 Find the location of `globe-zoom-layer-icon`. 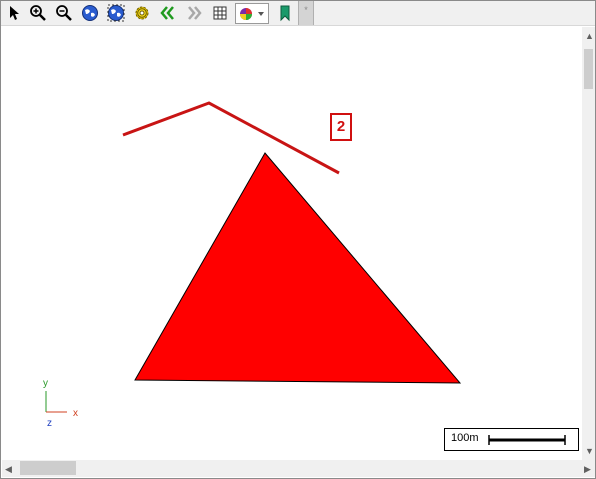

globe-zoom-layer-icon is located at coordinates (116, 13).